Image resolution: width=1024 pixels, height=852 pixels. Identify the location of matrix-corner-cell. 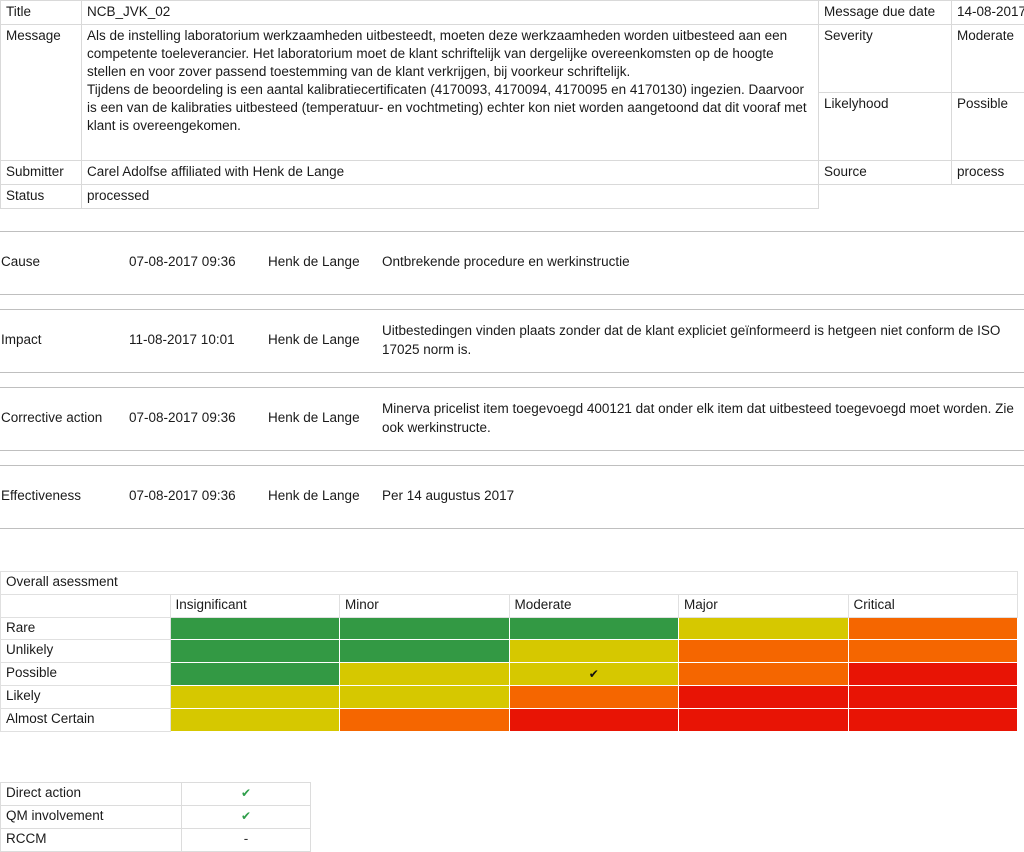
(86, 605).